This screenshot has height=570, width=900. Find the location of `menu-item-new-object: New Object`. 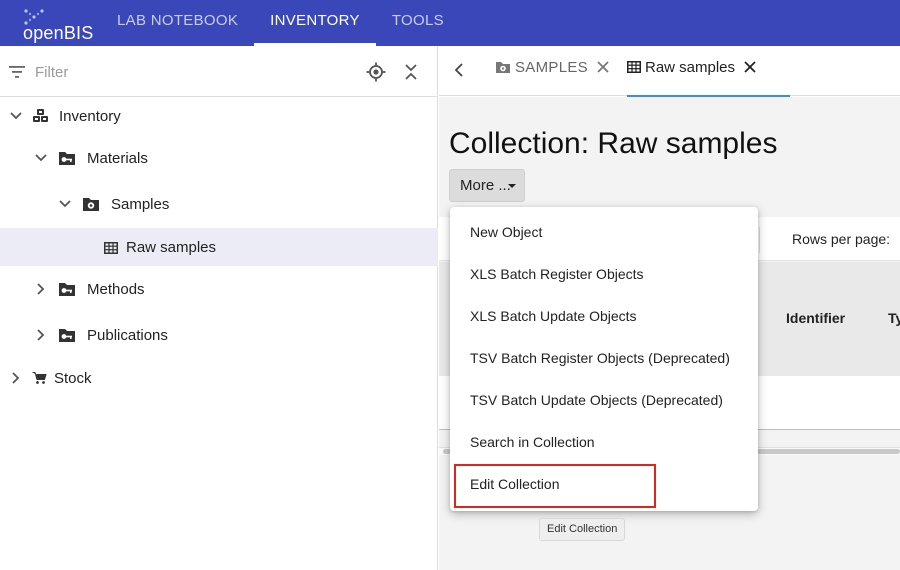

menu-item-new-object: New Object is located at coordinates (604, 232).